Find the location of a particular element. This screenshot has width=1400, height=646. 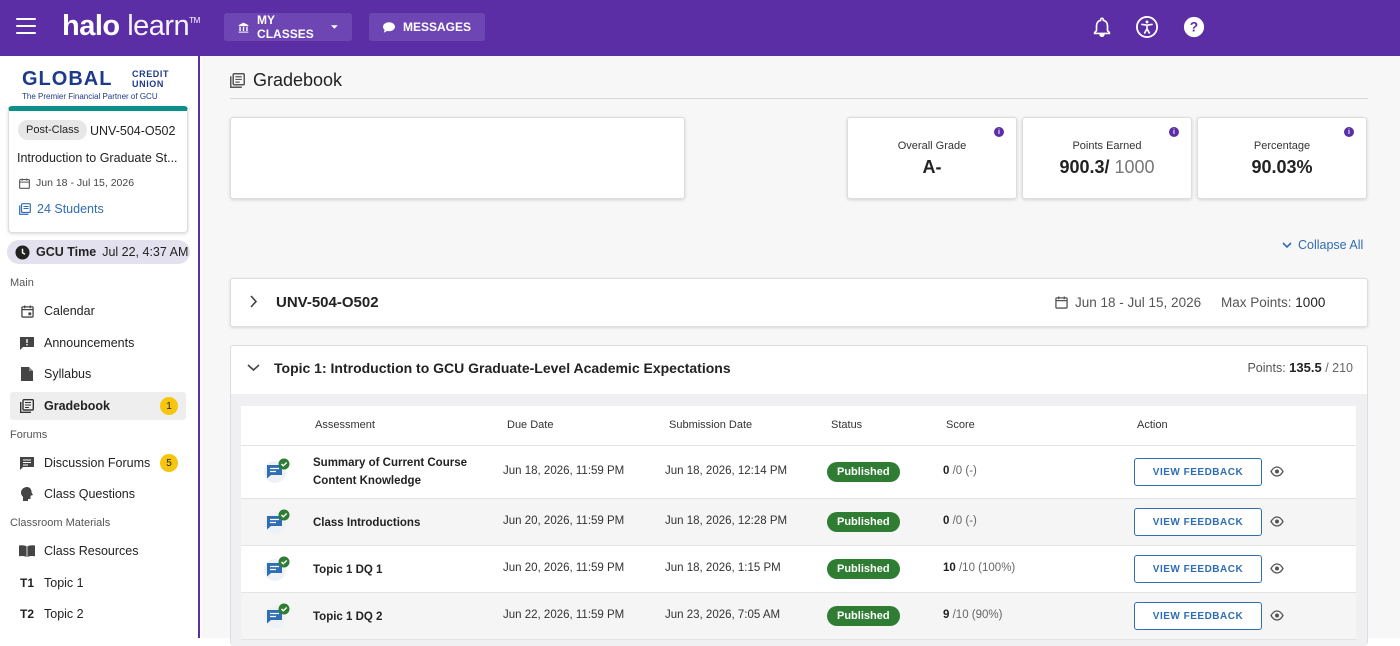

overall-grade-card: i Overall Grade A- is located at coordinates (932, 158).